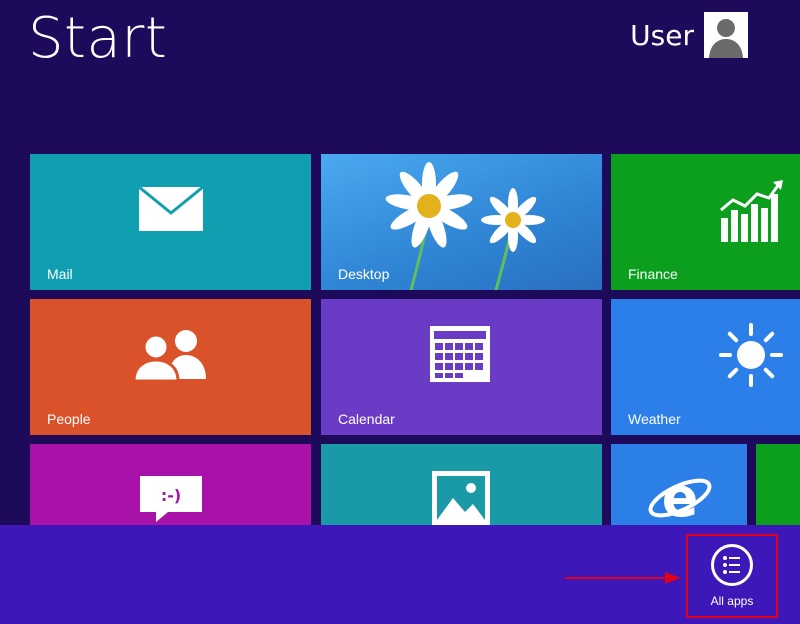 Image resolution: width=800 pixels, height=624 pixels. I want to click on tile-finance: Finance, so click(705, 222).